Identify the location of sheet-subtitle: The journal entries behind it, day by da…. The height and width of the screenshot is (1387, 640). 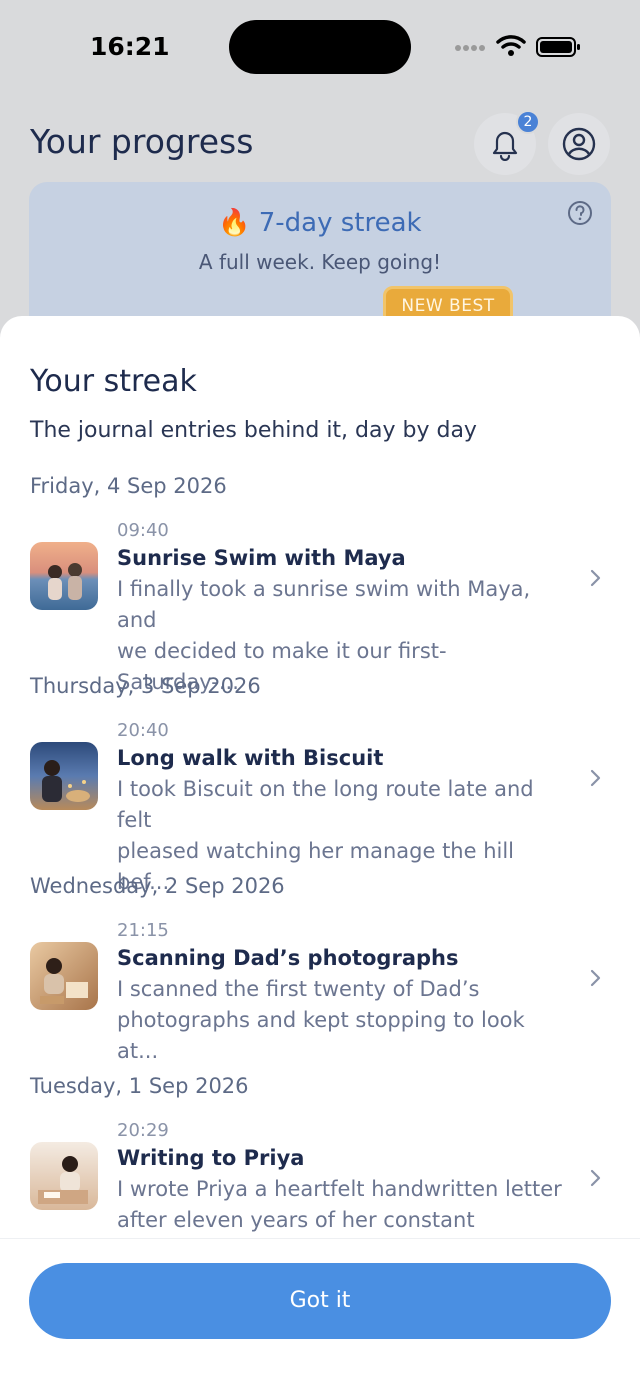
(253, 430).